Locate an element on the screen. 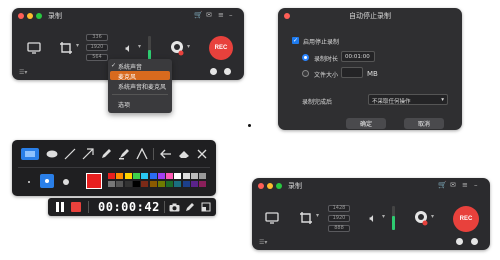  duration-radio is located at coordinates (305, 57).